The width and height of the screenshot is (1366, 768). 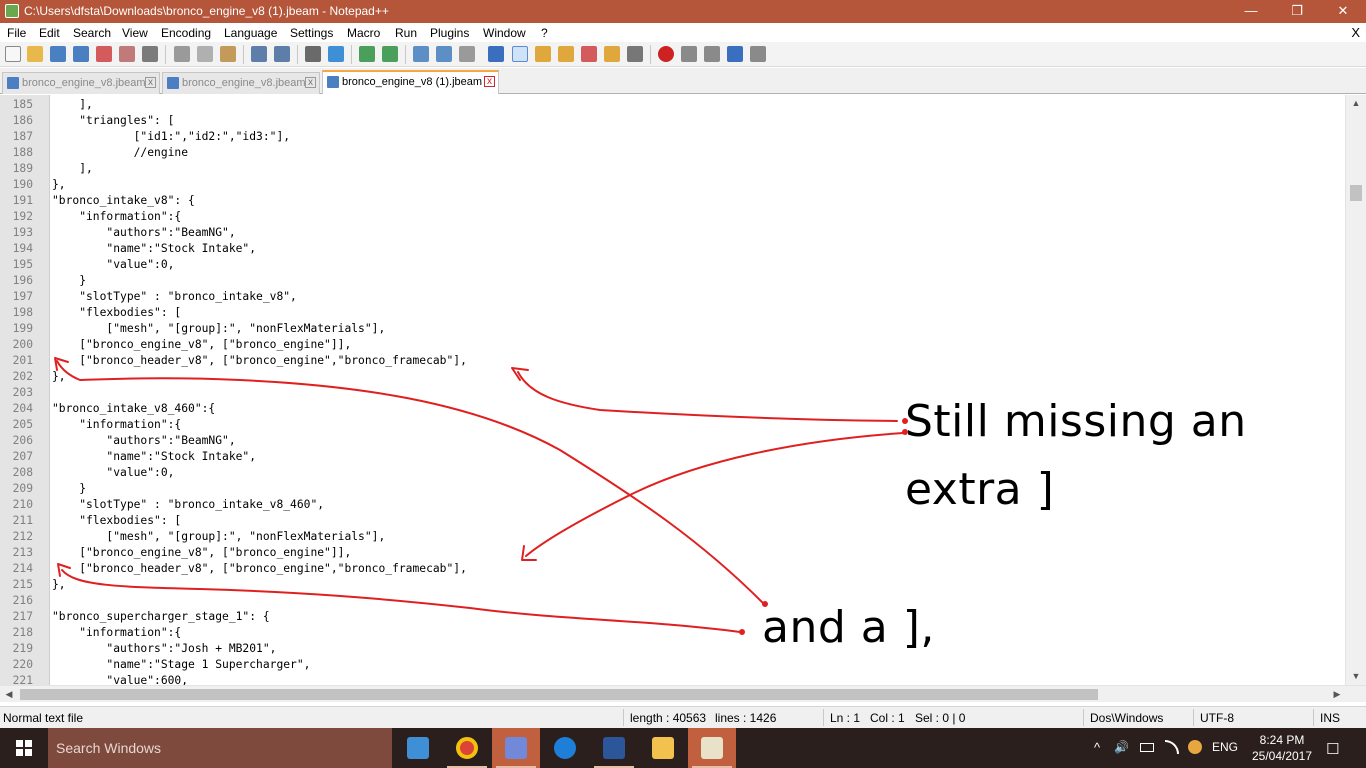 I want to click on find-icon, so click(x=313, y=54).